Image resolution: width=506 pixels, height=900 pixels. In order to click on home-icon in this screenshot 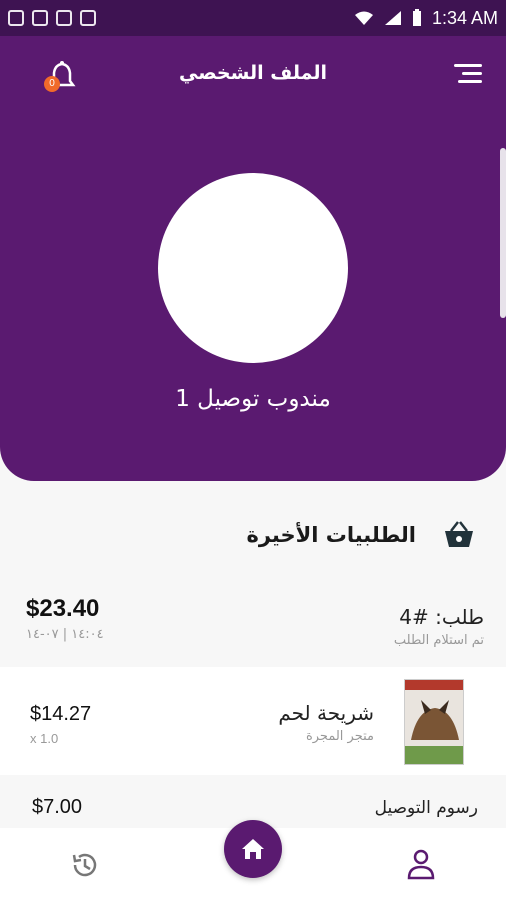, I will do `click(253, 849)`.